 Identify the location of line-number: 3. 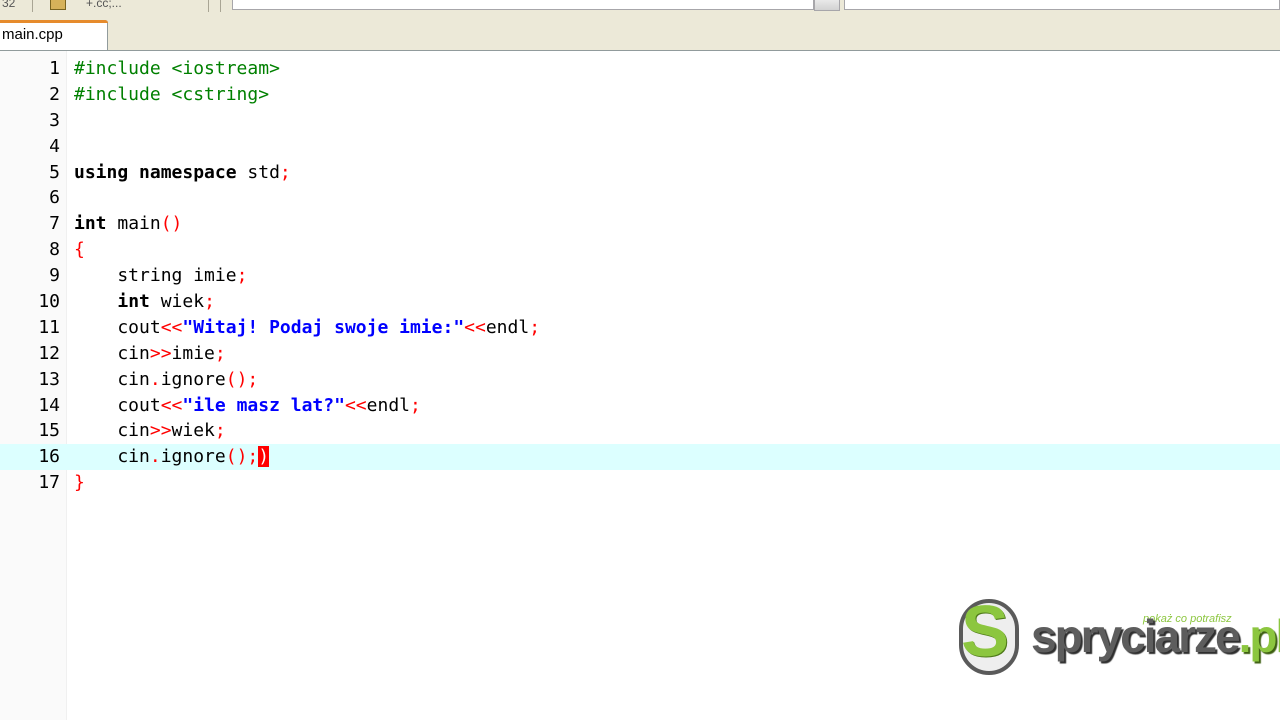
(54, 120).